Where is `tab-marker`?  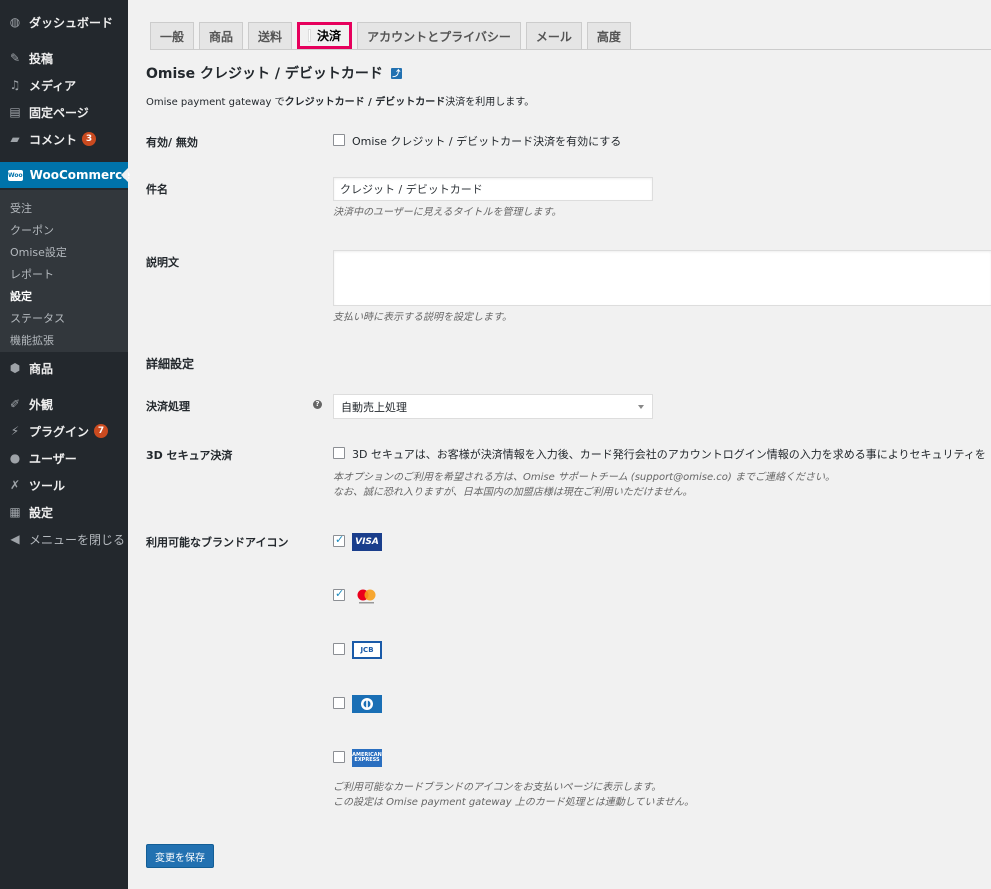
tab-marker is located at coordinates (310, 35).